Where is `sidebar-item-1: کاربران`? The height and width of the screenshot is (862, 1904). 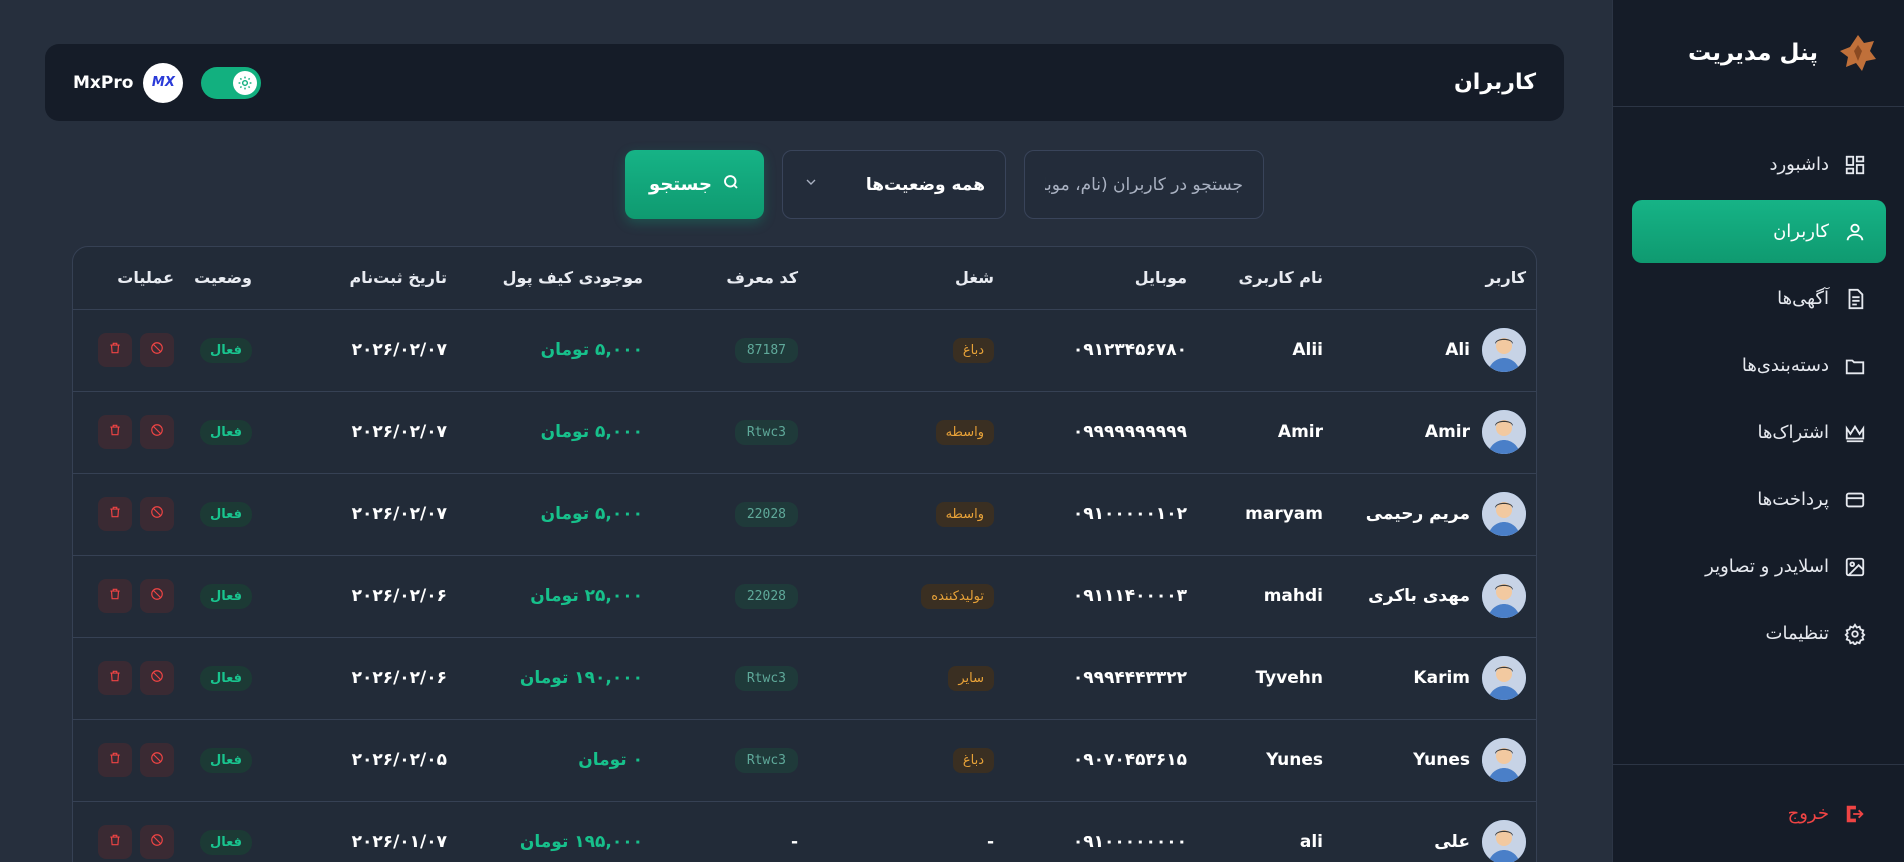 sidebar-item-1: کاربران is located at coordinates (1759, 231).